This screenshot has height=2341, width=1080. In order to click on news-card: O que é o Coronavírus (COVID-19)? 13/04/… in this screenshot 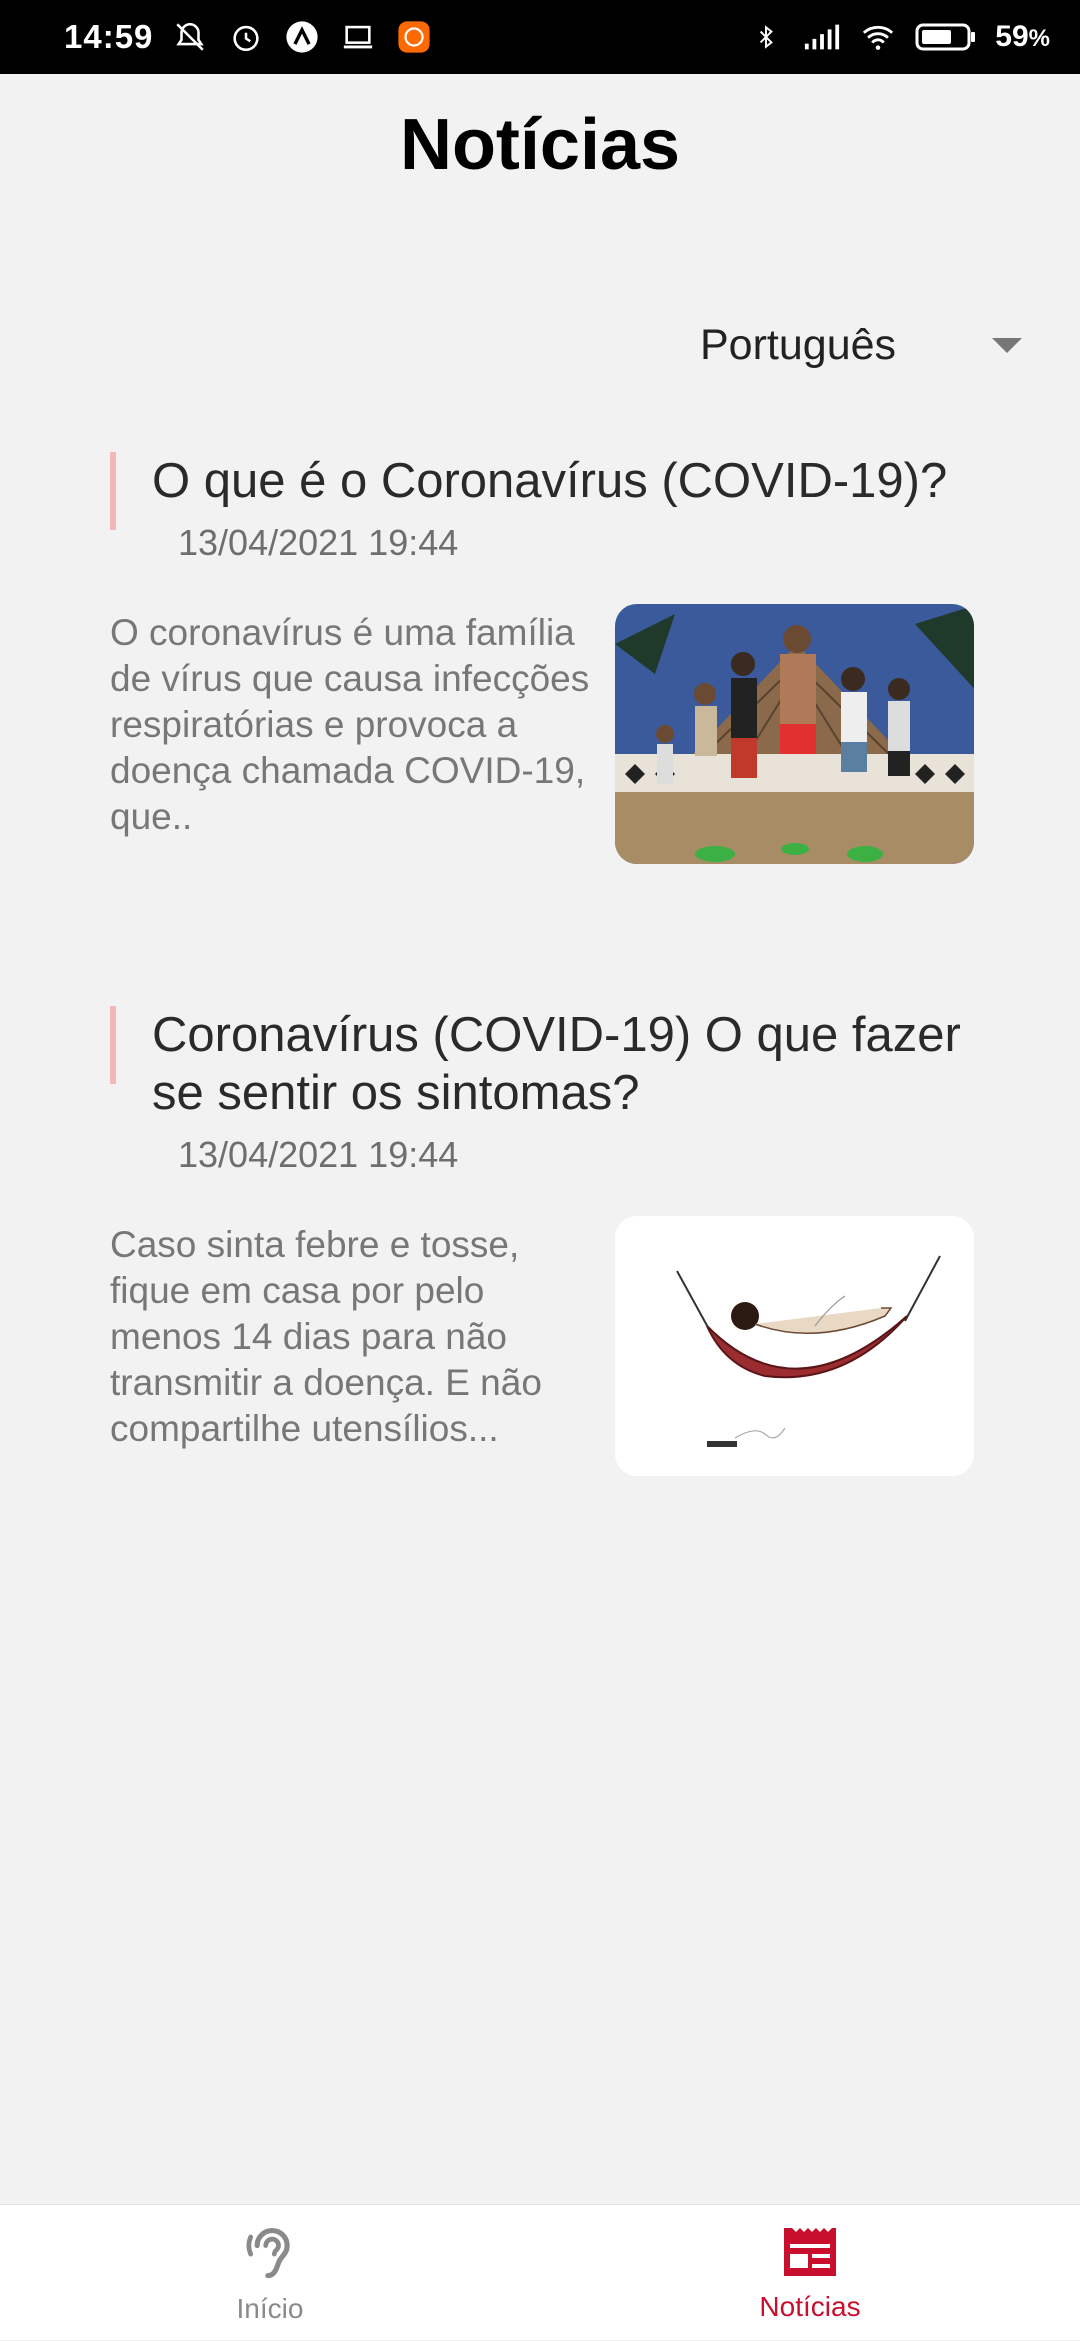, I will do `click(542, 658)`.